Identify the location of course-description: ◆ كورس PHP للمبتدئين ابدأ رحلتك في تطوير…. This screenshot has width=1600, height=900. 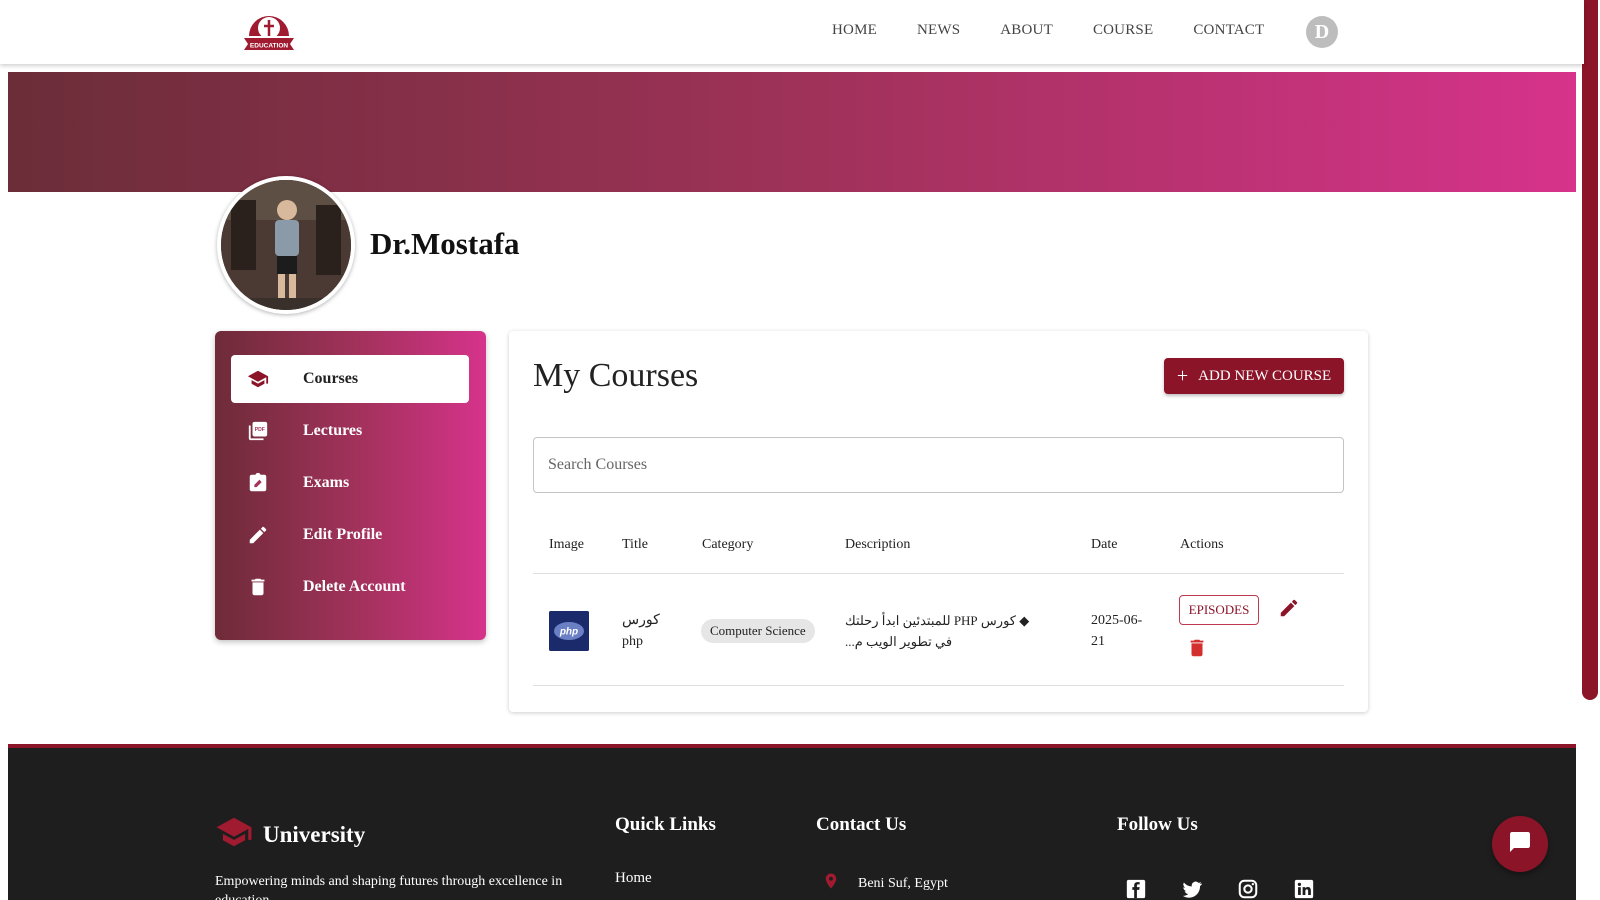
(937, 631).